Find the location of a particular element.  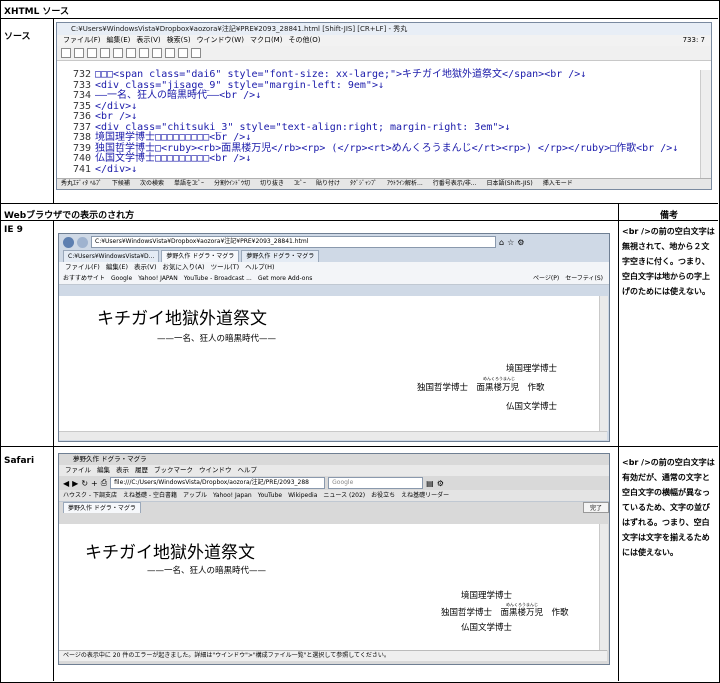

ie-menu-help: ヘルプ(H) is located at coordinates (259, 267).